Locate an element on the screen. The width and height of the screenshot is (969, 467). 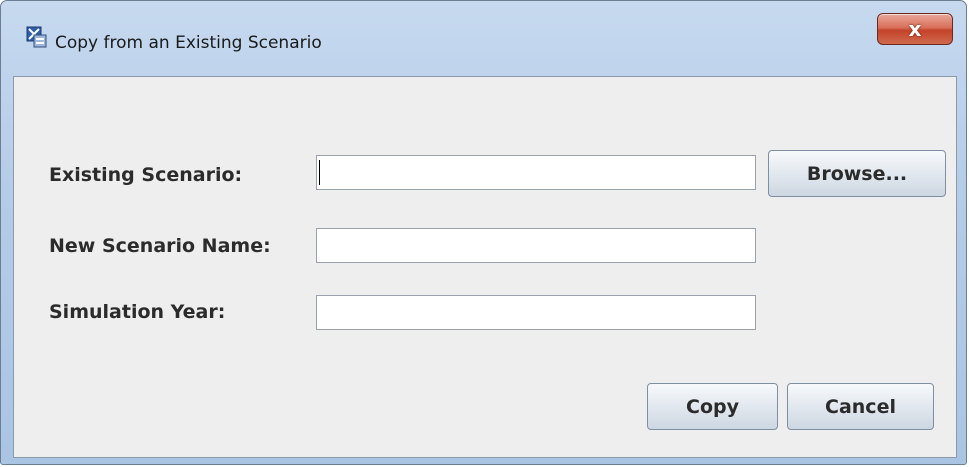
copy-button: Copy is located at coordinates (712, 406).